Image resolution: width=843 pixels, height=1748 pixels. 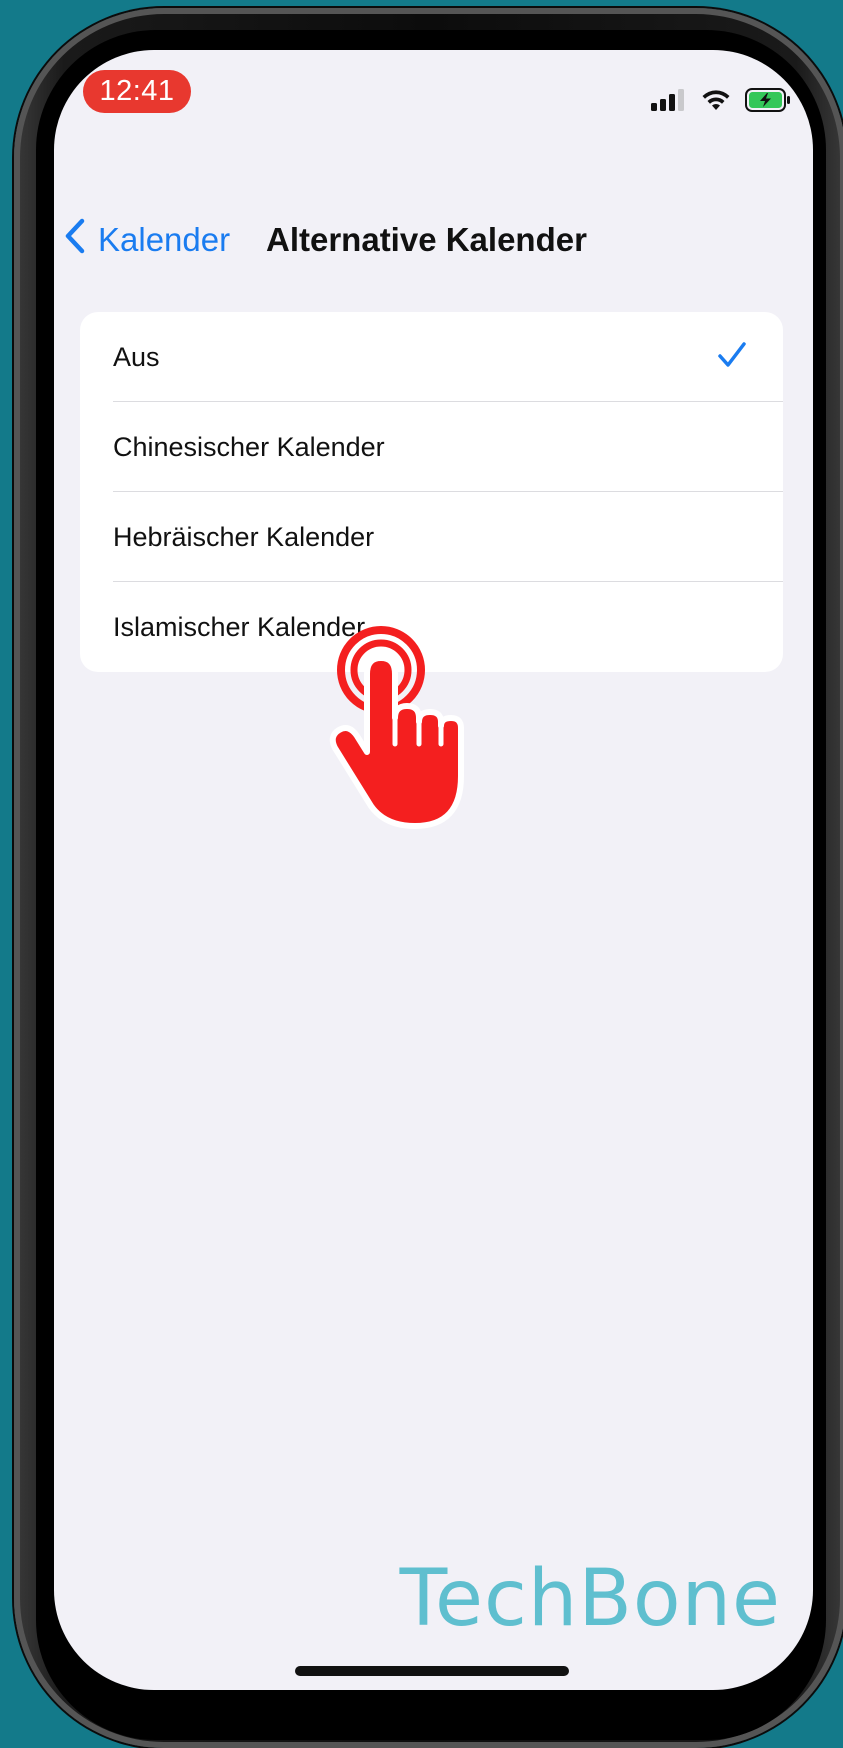 I want to click on wifi-icon, so click(x=716, y=102).